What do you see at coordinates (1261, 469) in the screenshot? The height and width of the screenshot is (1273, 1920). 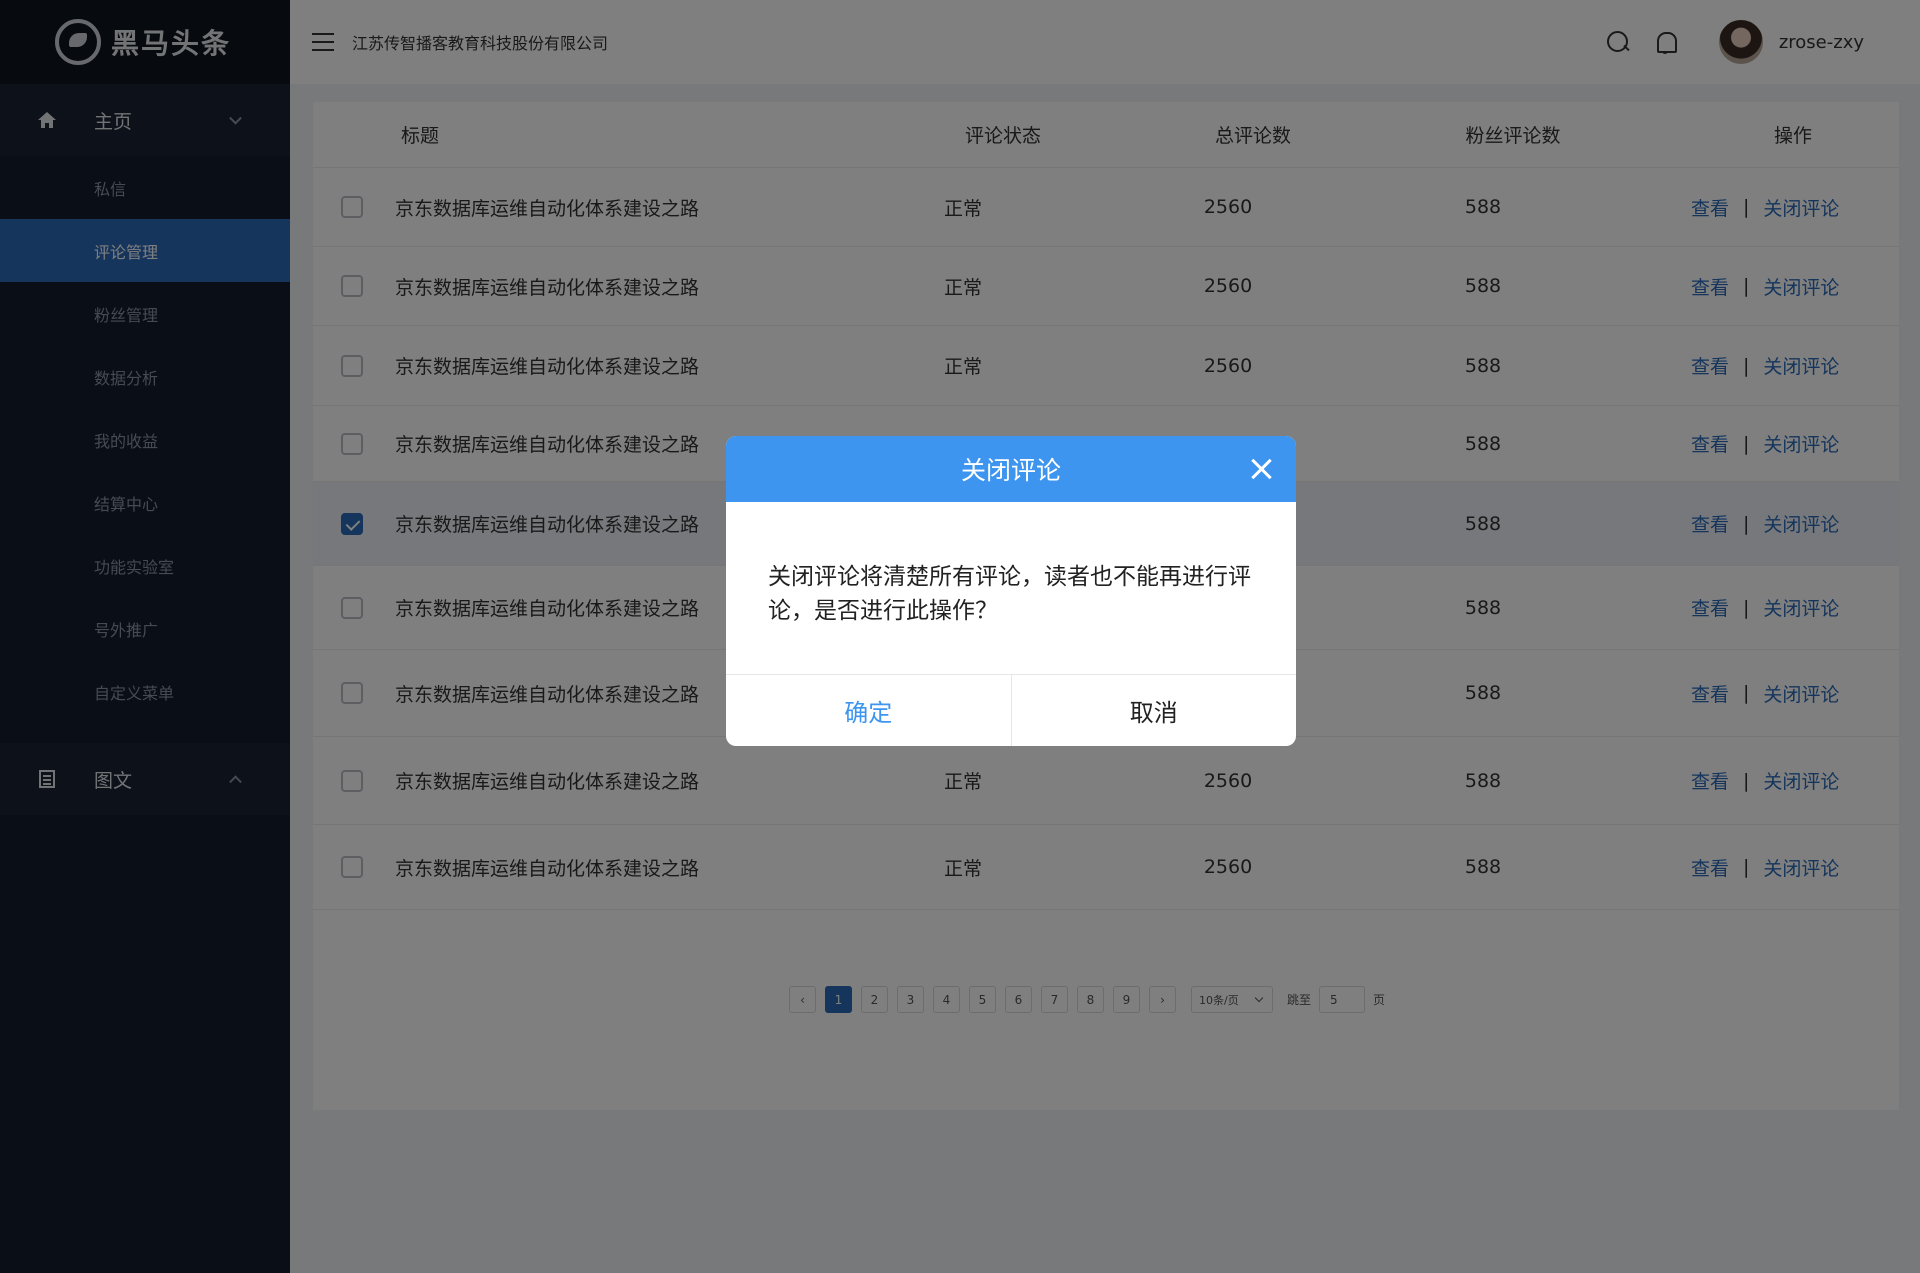 I see `close-icon` at bounding box center [1261, 469].